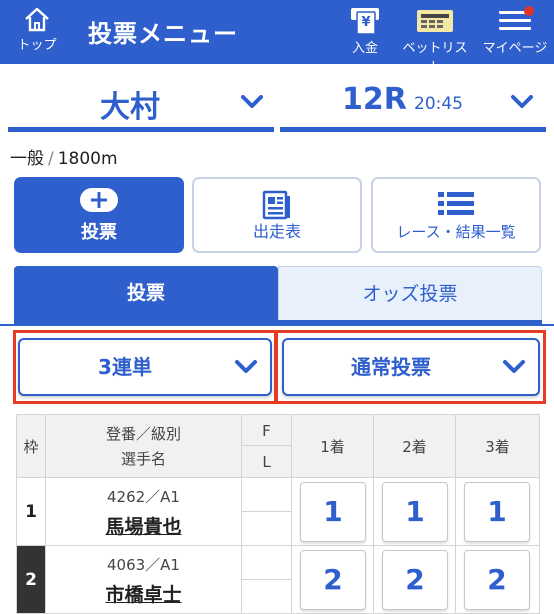 This screenshot has height=614, width=554. I want to click on vote-method-select: 通常投票, so click(411, 367).